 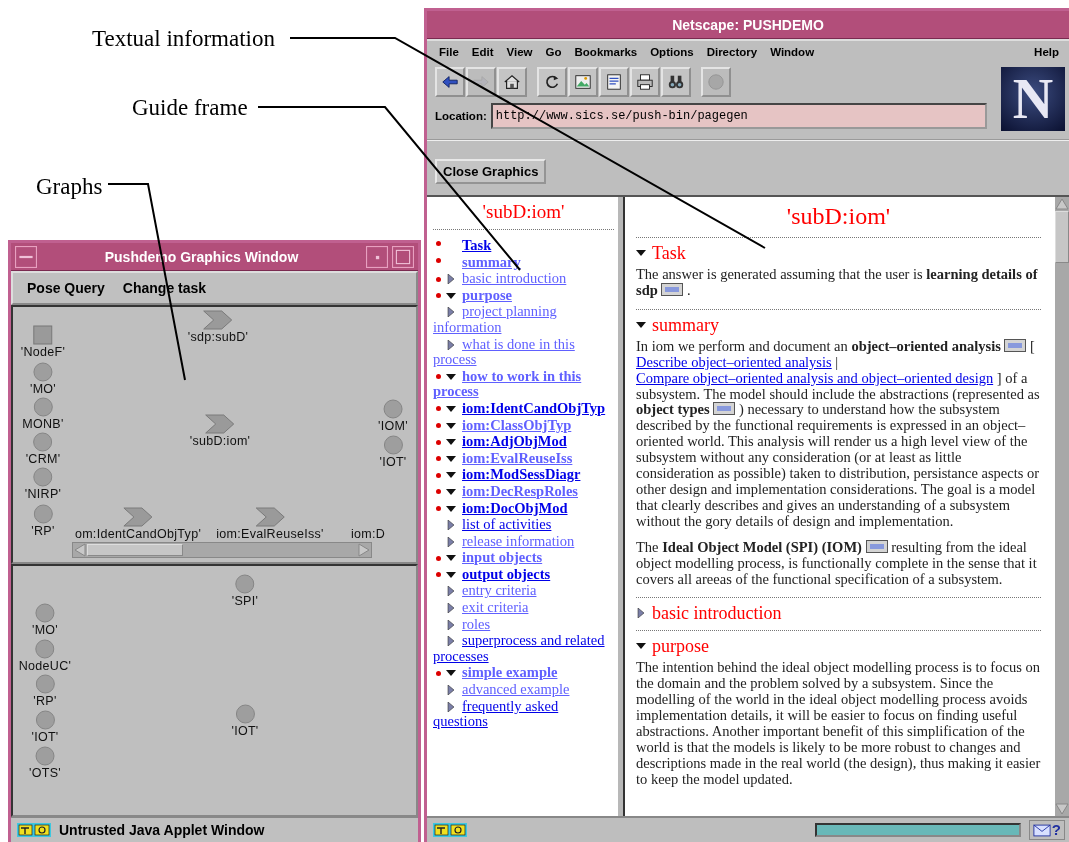 I want to click on home-button, so click(x=512, y=82).